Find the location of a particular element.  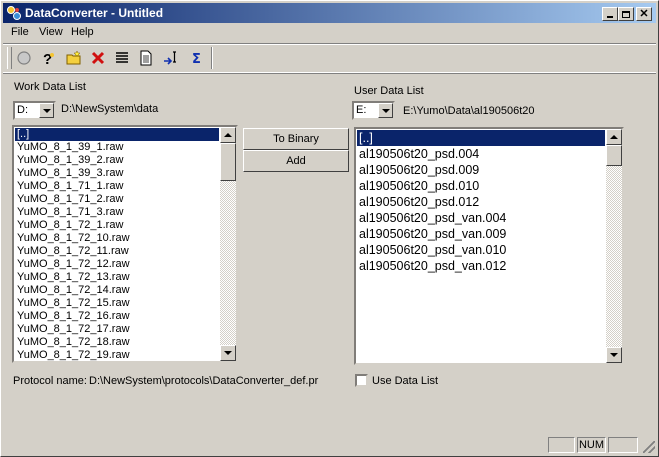

list-item: al190506t20_psd_van.010 is located at coordinates (481, 250).